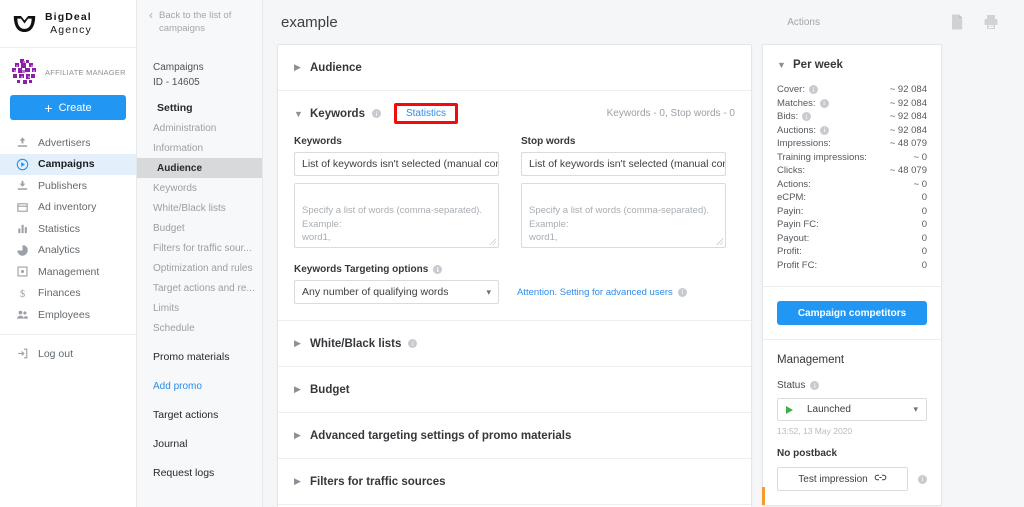 The width and height of the screenshot is (1024, 507). I want to click on stat-label: Matches:, so click(796, 103).